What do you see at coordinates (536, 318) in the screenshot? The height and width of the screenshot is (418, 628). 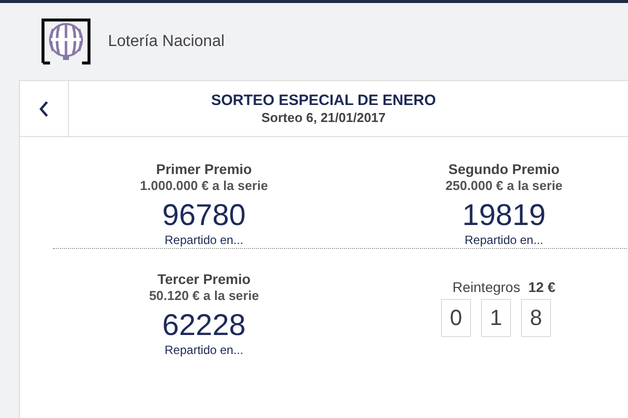 I see `reintegro-digit: 8` at bounding box center [536, 318].